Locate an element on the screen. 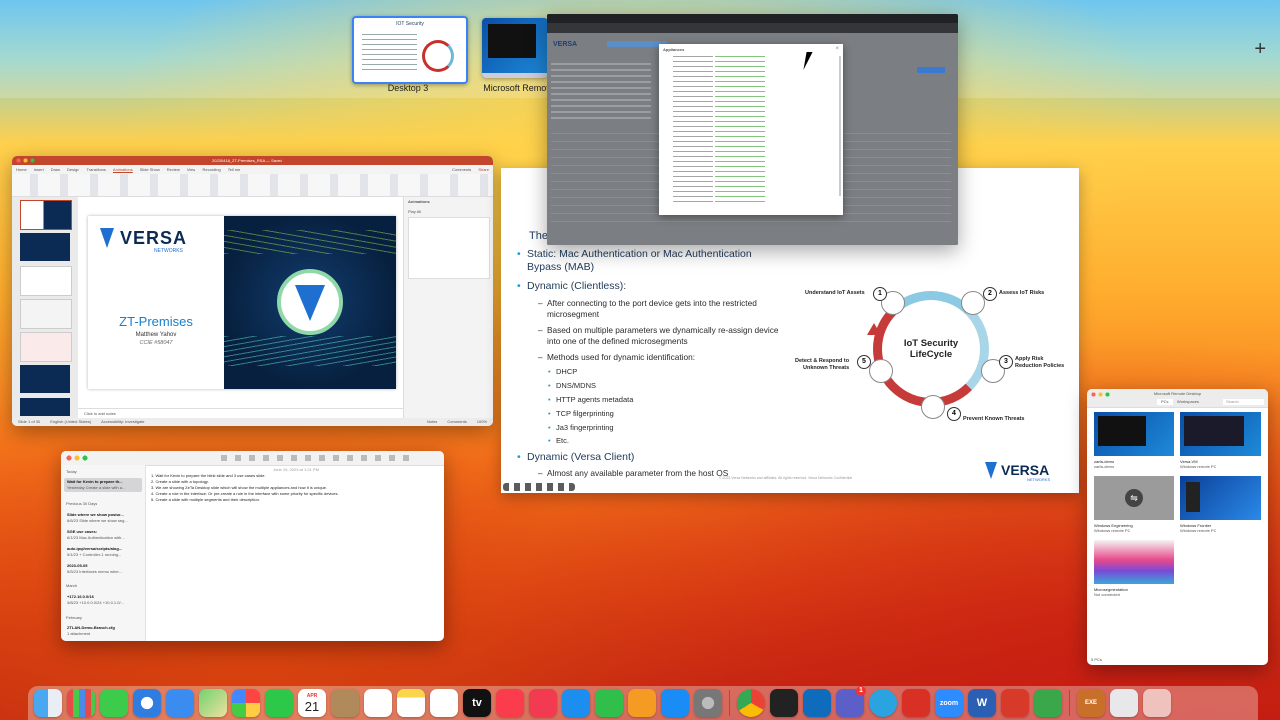 The width and height of the screenshot is (1280, 720). ppt-status-notes: Notes is located at coordinates (432, 422).